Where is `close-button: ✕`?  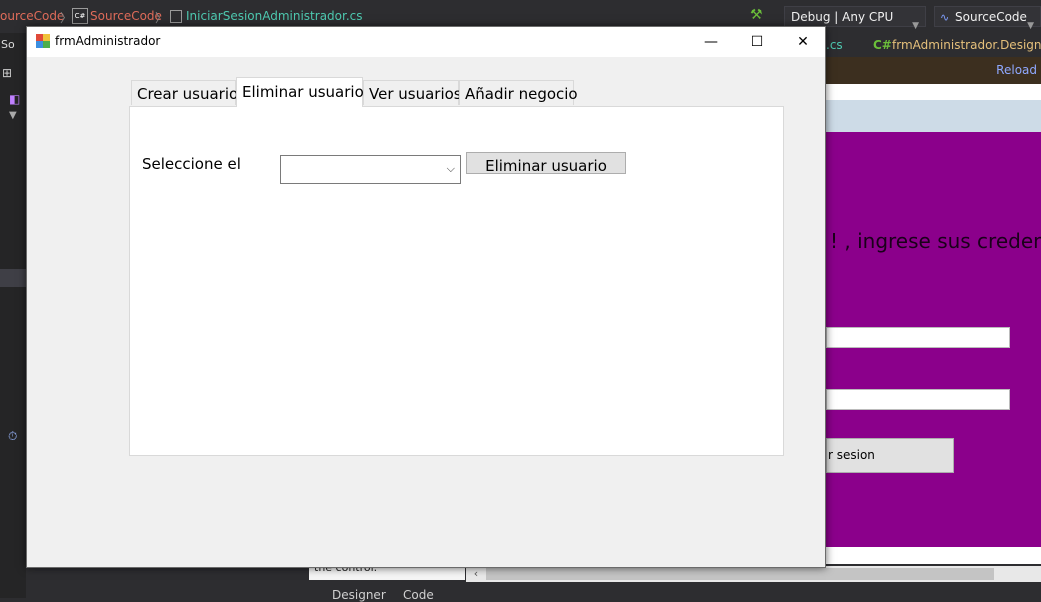 close-button: ✕ is located at coordinates (803, 42).